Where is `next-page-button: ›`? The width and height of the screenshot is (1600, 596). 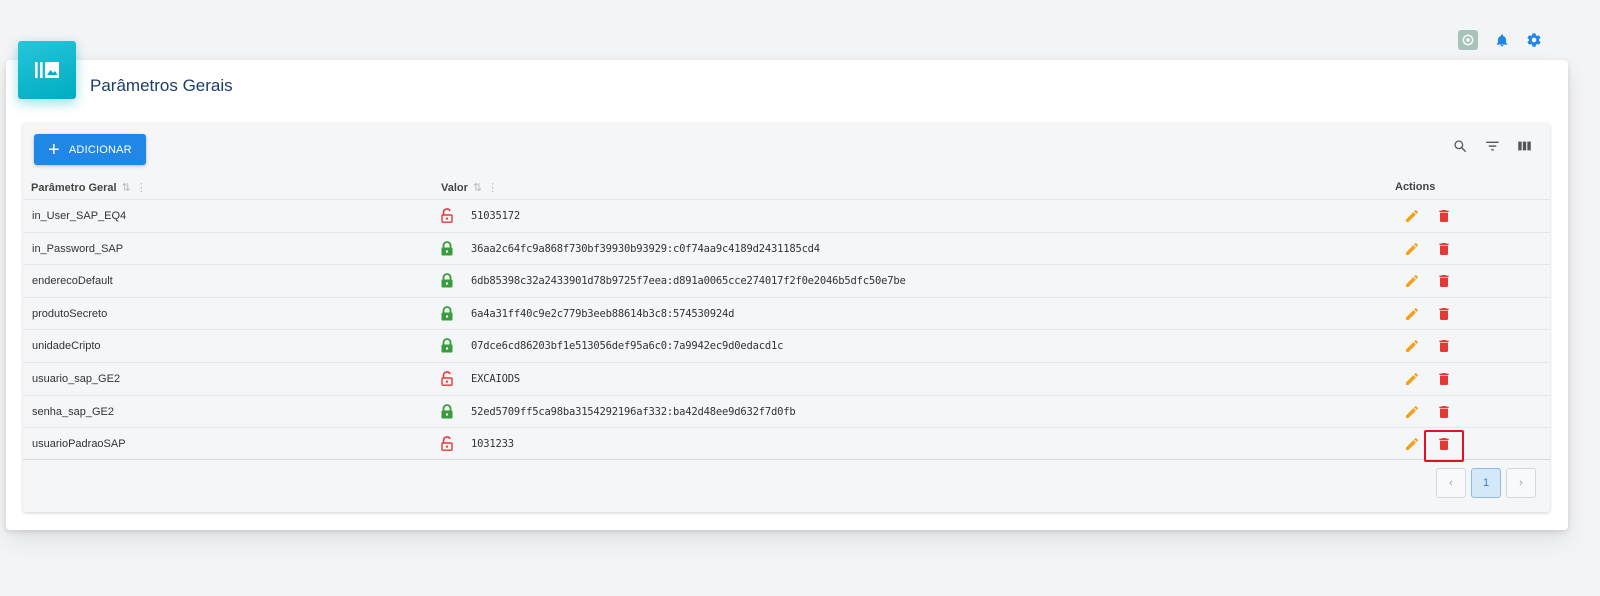
next-page-button: › is located at coordinates (1521, 483).